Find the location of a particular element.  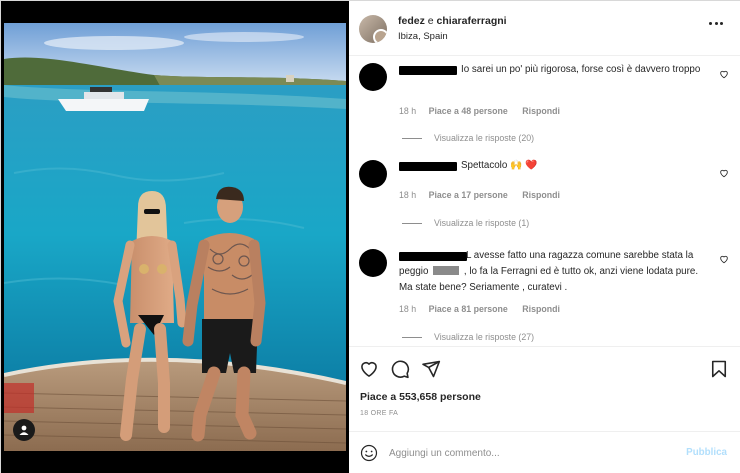

tagged-users-toggle is located at coordinates (24, 430).